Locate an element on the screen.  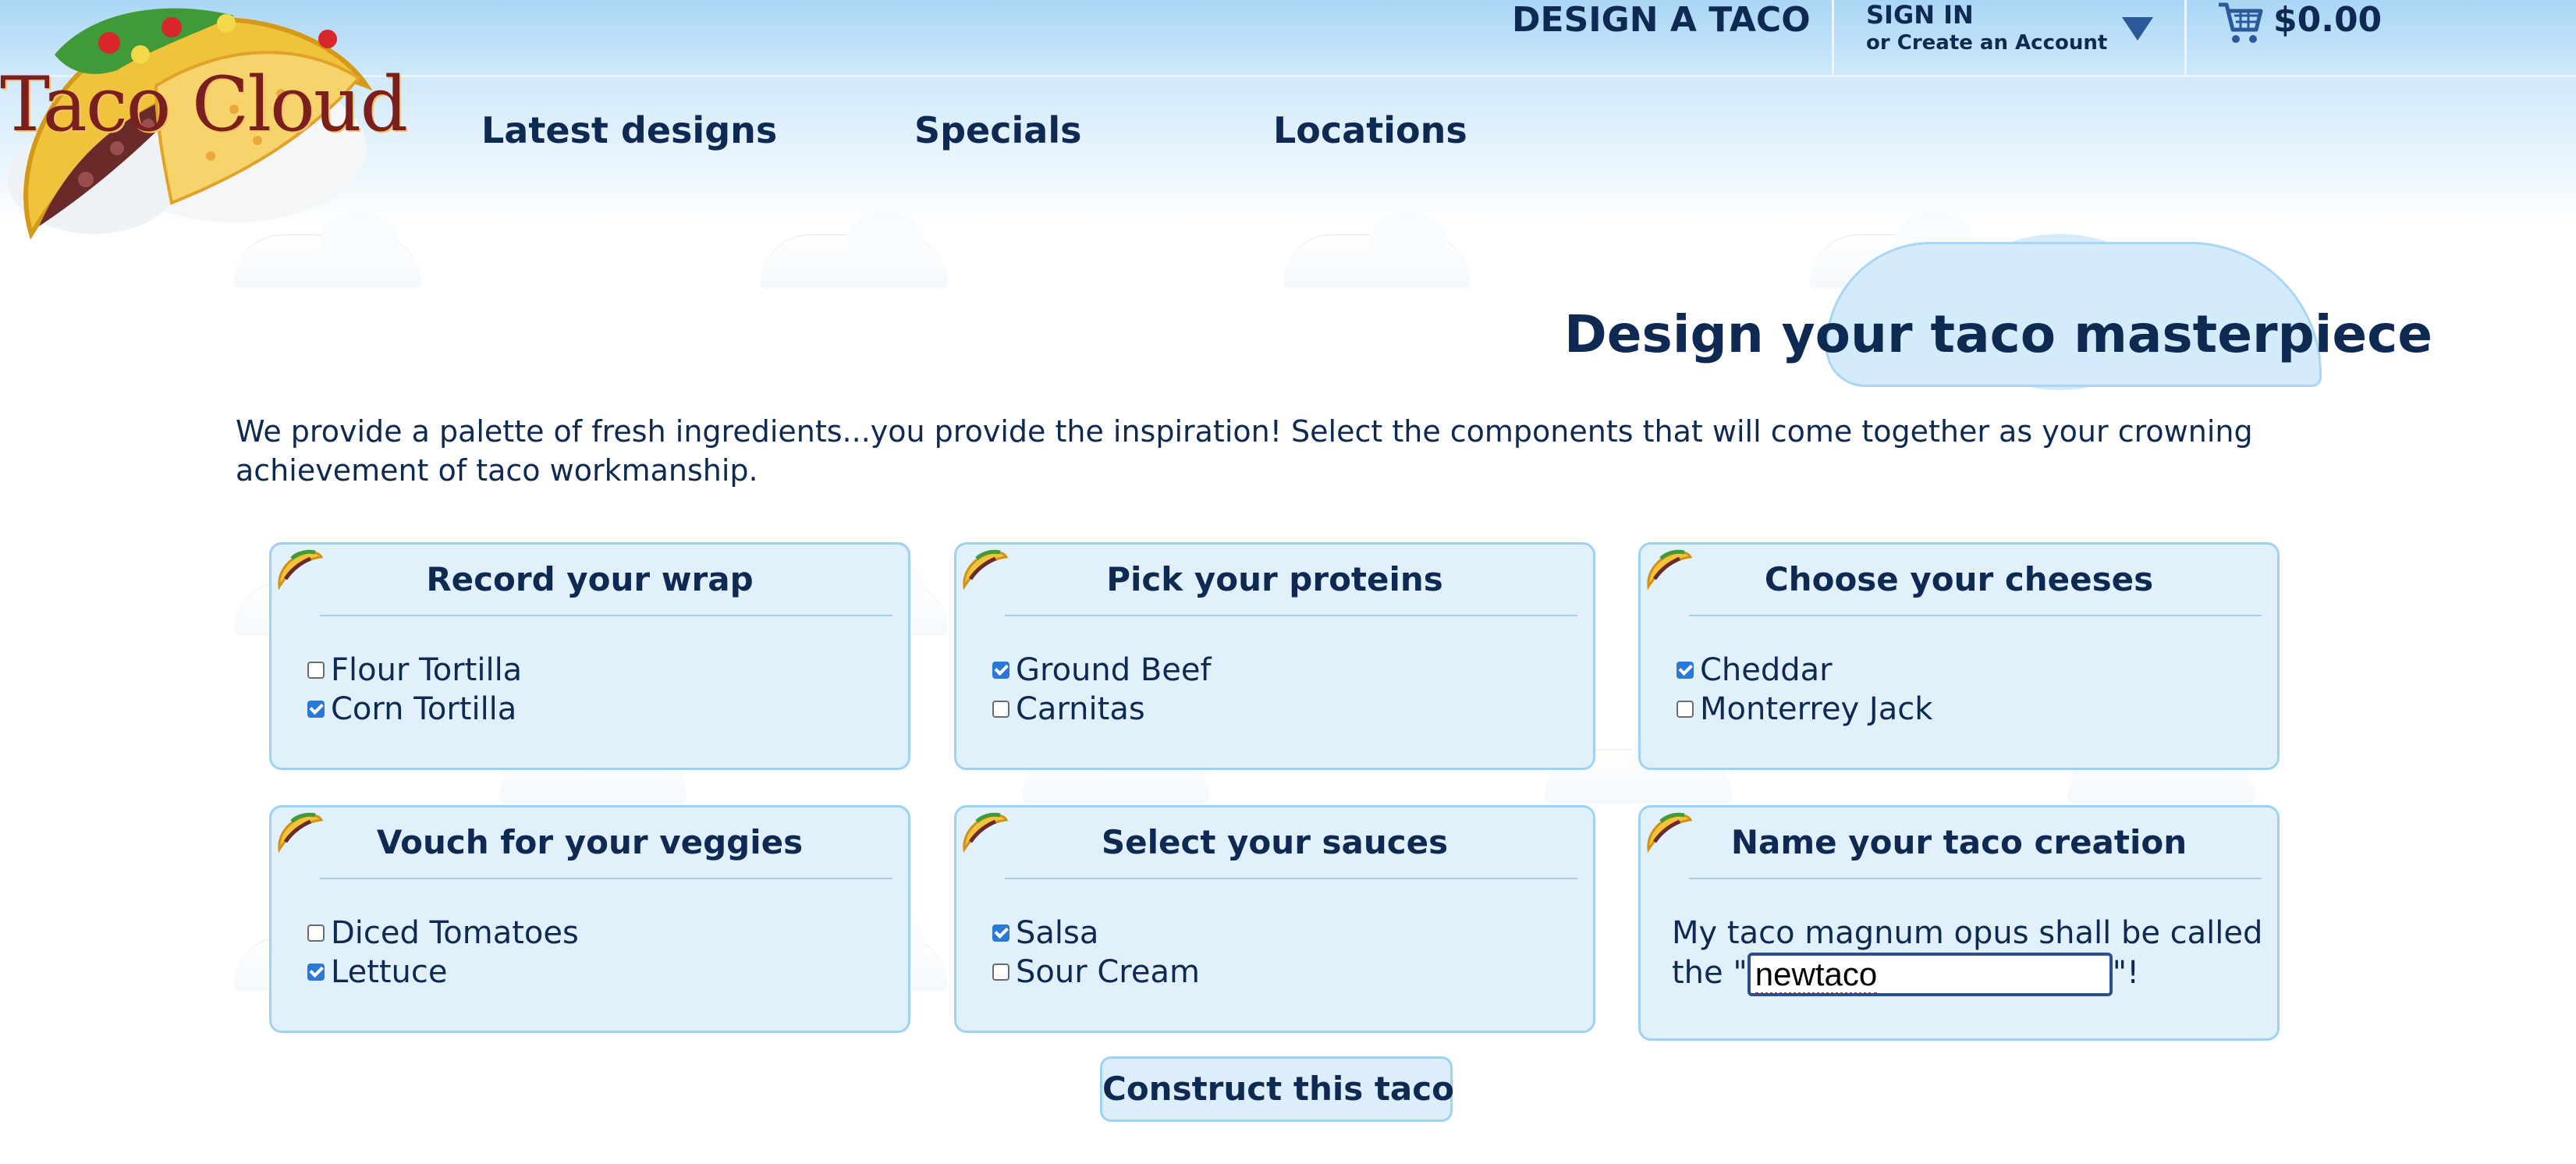
ingredient-option: Monterrey Jack is located at coordinates (1804, 709).